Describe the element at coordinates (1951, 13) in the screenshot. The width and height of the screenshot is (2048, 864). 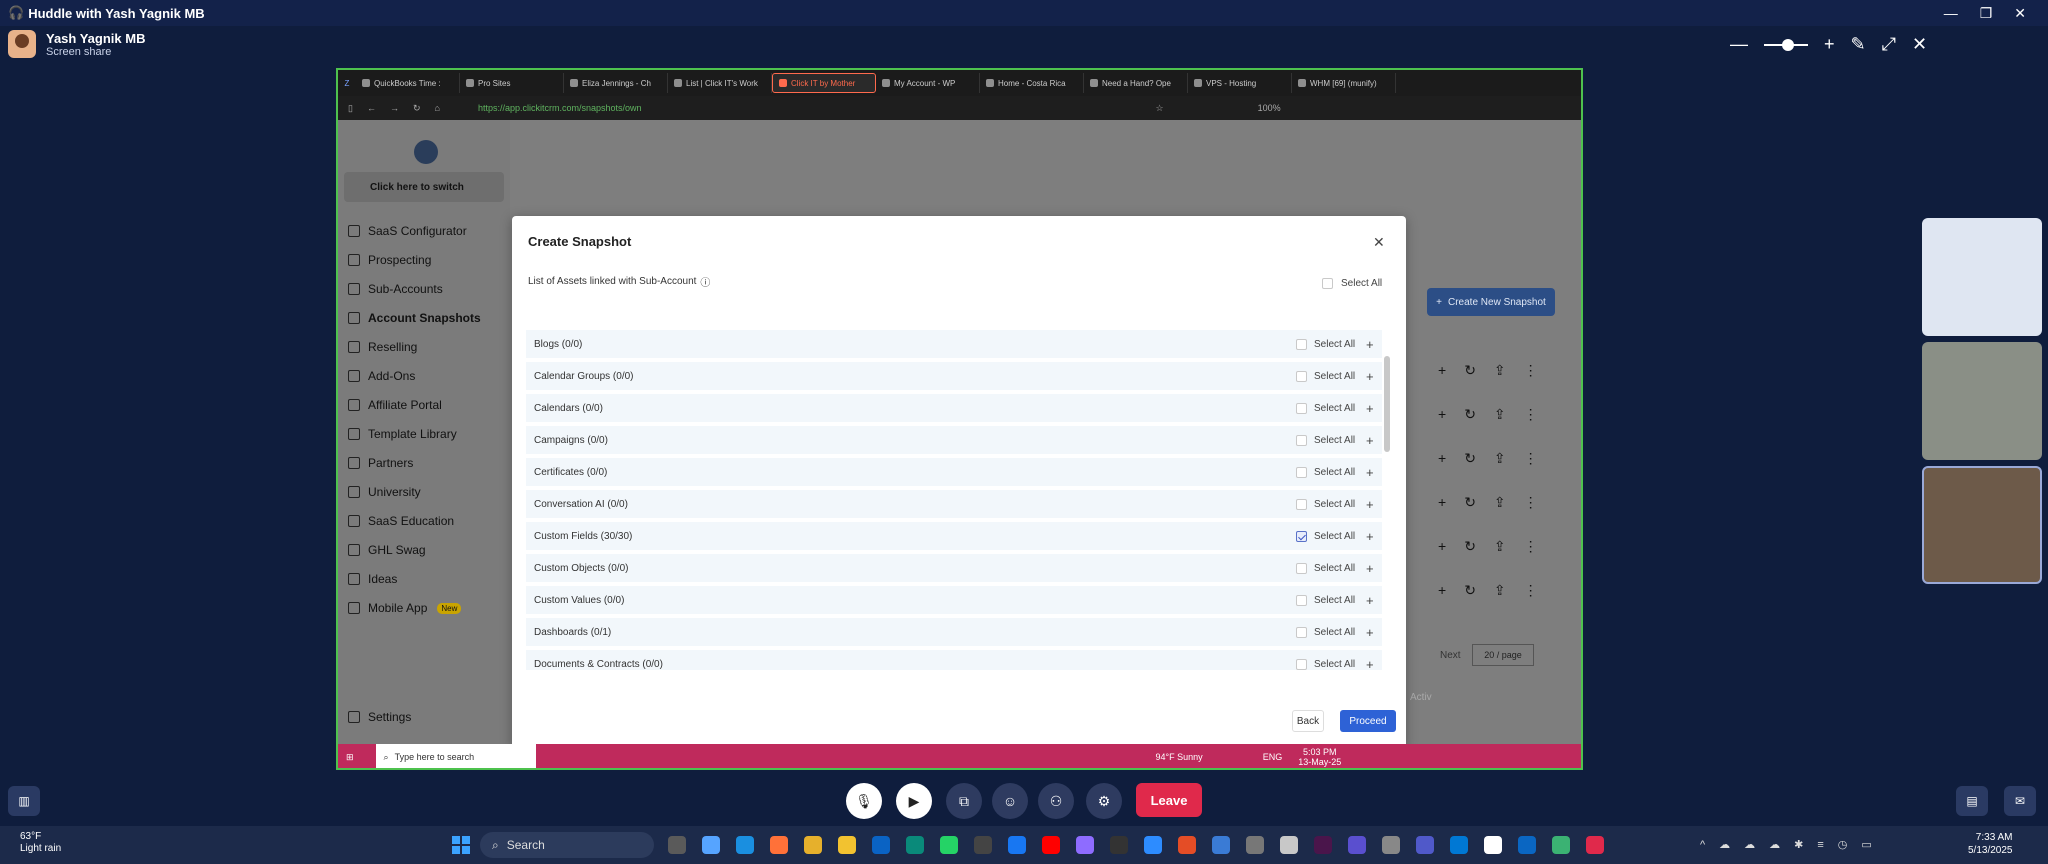
I see `minimize-icon: —` at that location.